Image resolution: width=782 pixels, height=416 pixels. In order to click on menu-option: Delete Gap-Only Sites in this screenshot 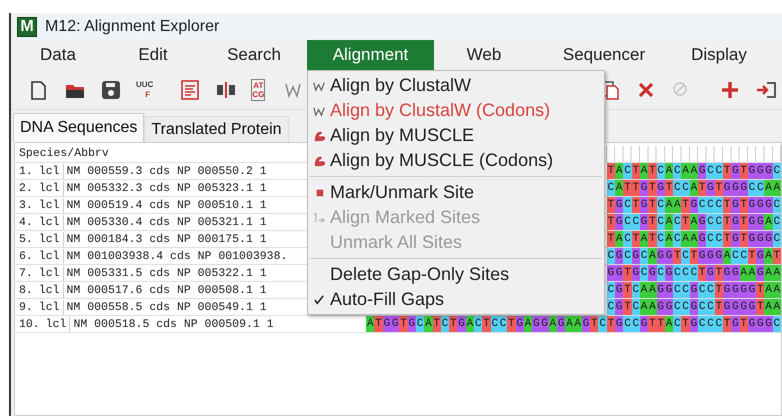, I will do `click(456, 274)`.